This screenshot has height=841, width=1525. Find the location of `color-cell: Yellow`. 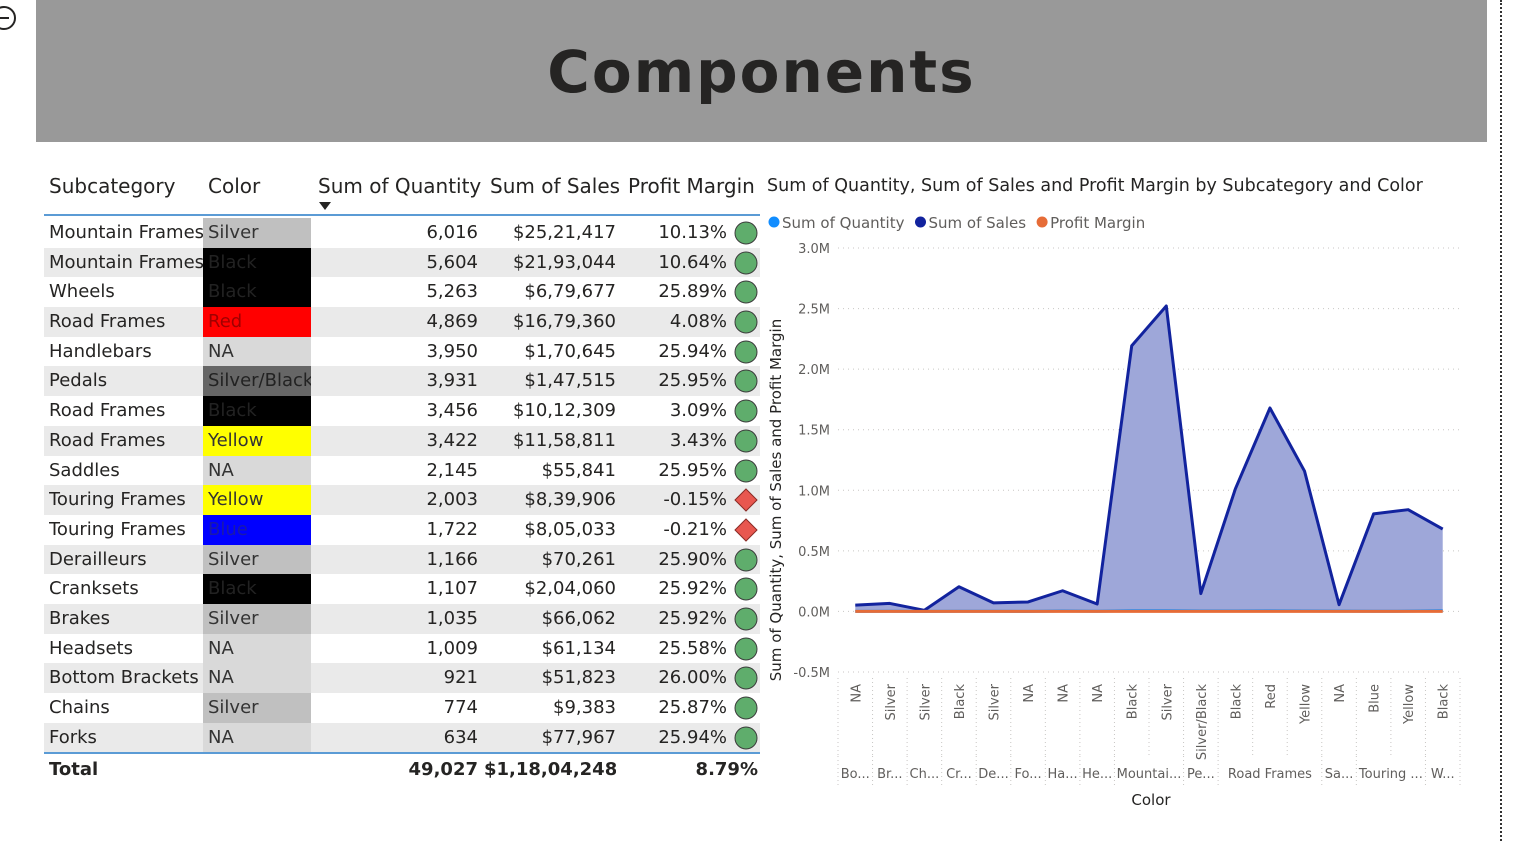

color-cell: Yellow is located at coordinates (257, 440).